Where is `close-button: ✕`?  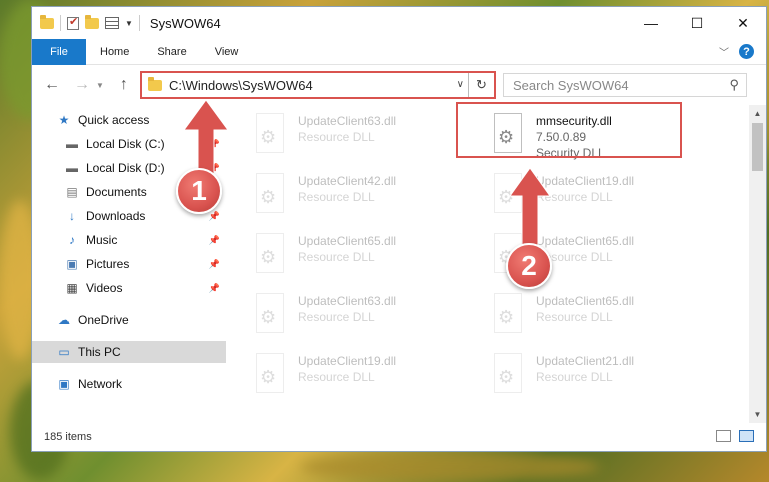
close-button: ✕ is located at coordinates (743, 23).